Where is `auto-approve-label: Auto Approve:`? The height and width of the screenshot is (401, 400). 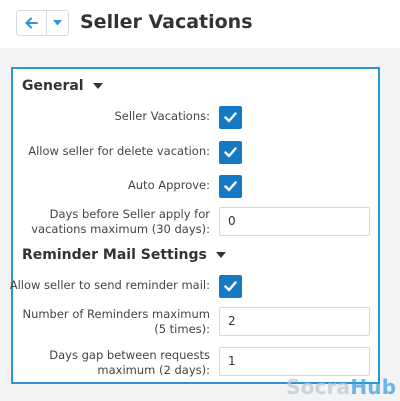 auto-approve-label: Auto Approve: is located at coordinates (168, 185).